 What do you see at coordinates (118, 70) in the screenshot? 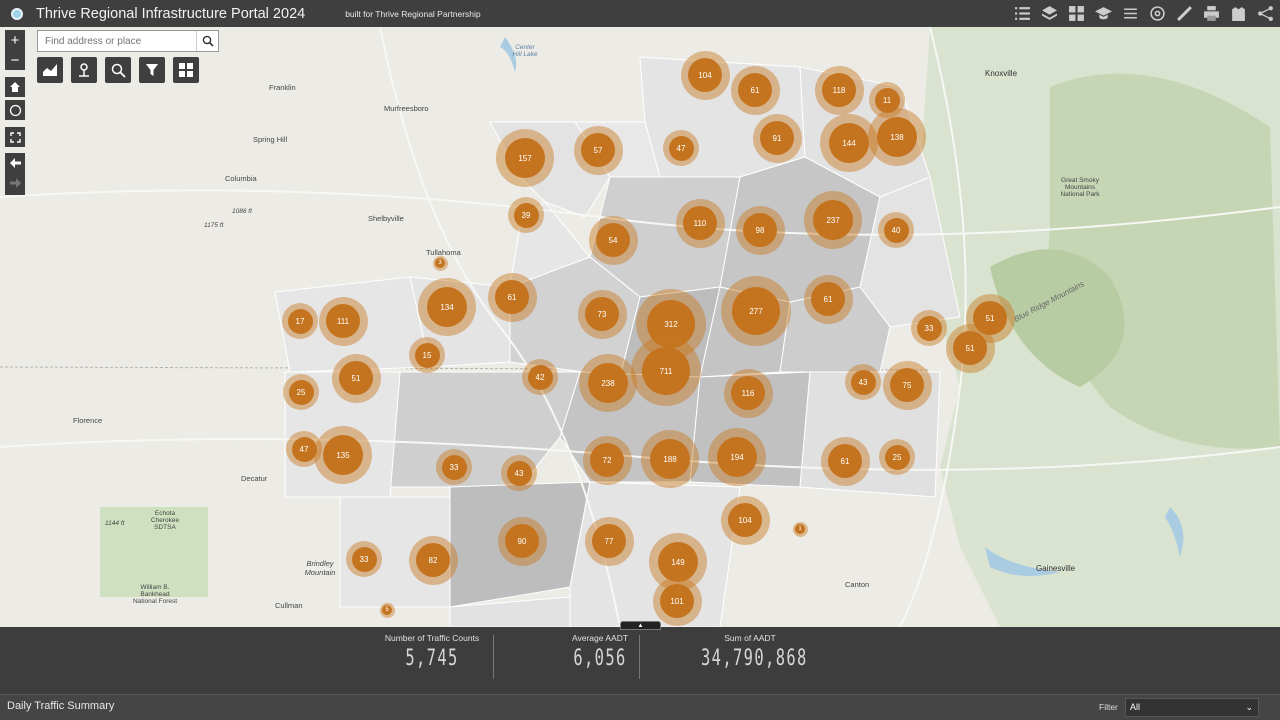
I see `query-icon` at bounding box center [118, 70].